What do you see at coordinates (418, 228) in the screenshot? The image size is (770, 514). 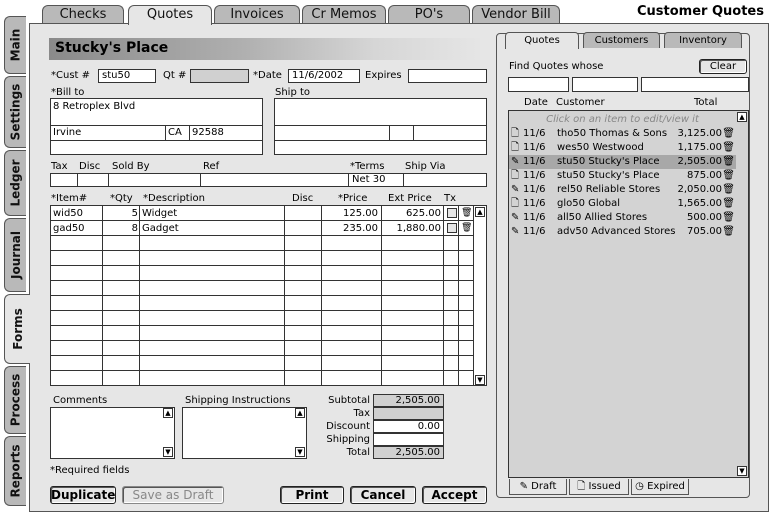 I see `ext-price-cell: 1,880.00` at bounding box center [418, 228].